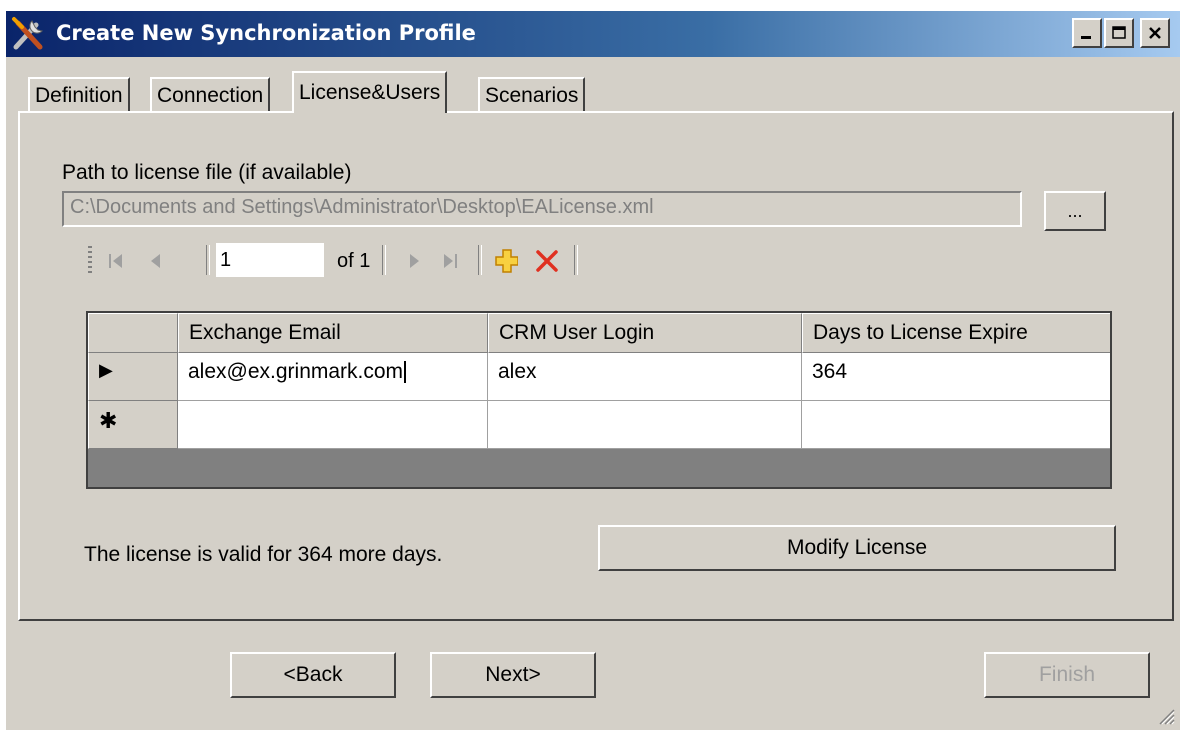 This screenshot has width=1180, height=730. Describe the element at coordinates (956, 377) in the screenshot. I see `cell-days-to-expire: 364` at that location.